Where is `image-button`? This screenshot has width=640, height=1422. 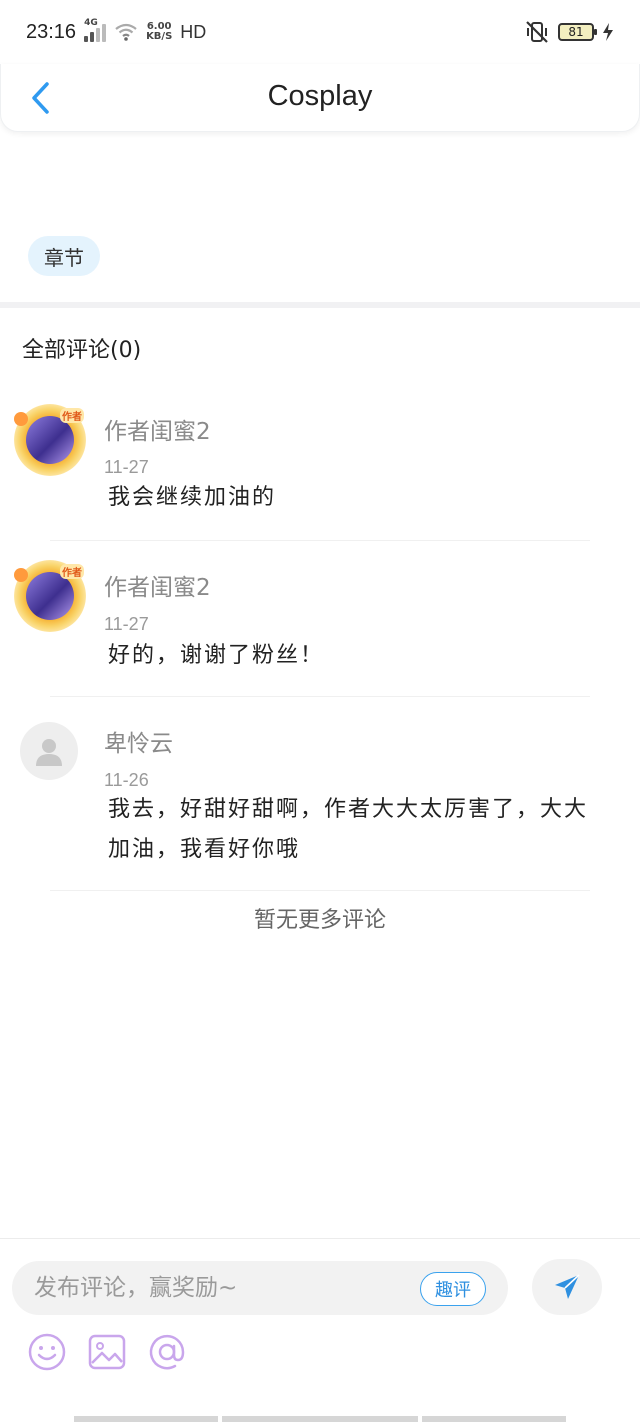
image-button is located at coordinates (107, 1352).